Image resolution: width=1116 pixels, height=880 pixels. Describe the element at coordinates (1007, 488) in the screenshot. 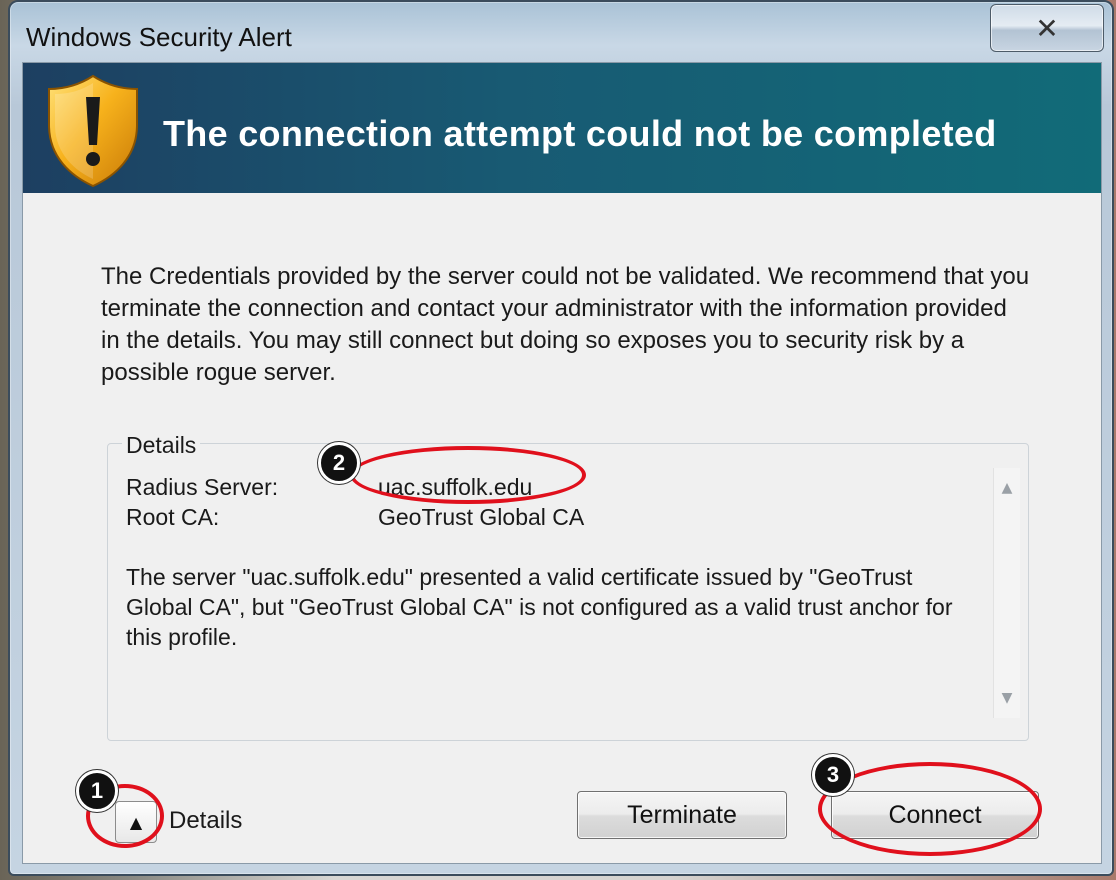

I see `scroll-up-arrow-icon: ▲` at that location.